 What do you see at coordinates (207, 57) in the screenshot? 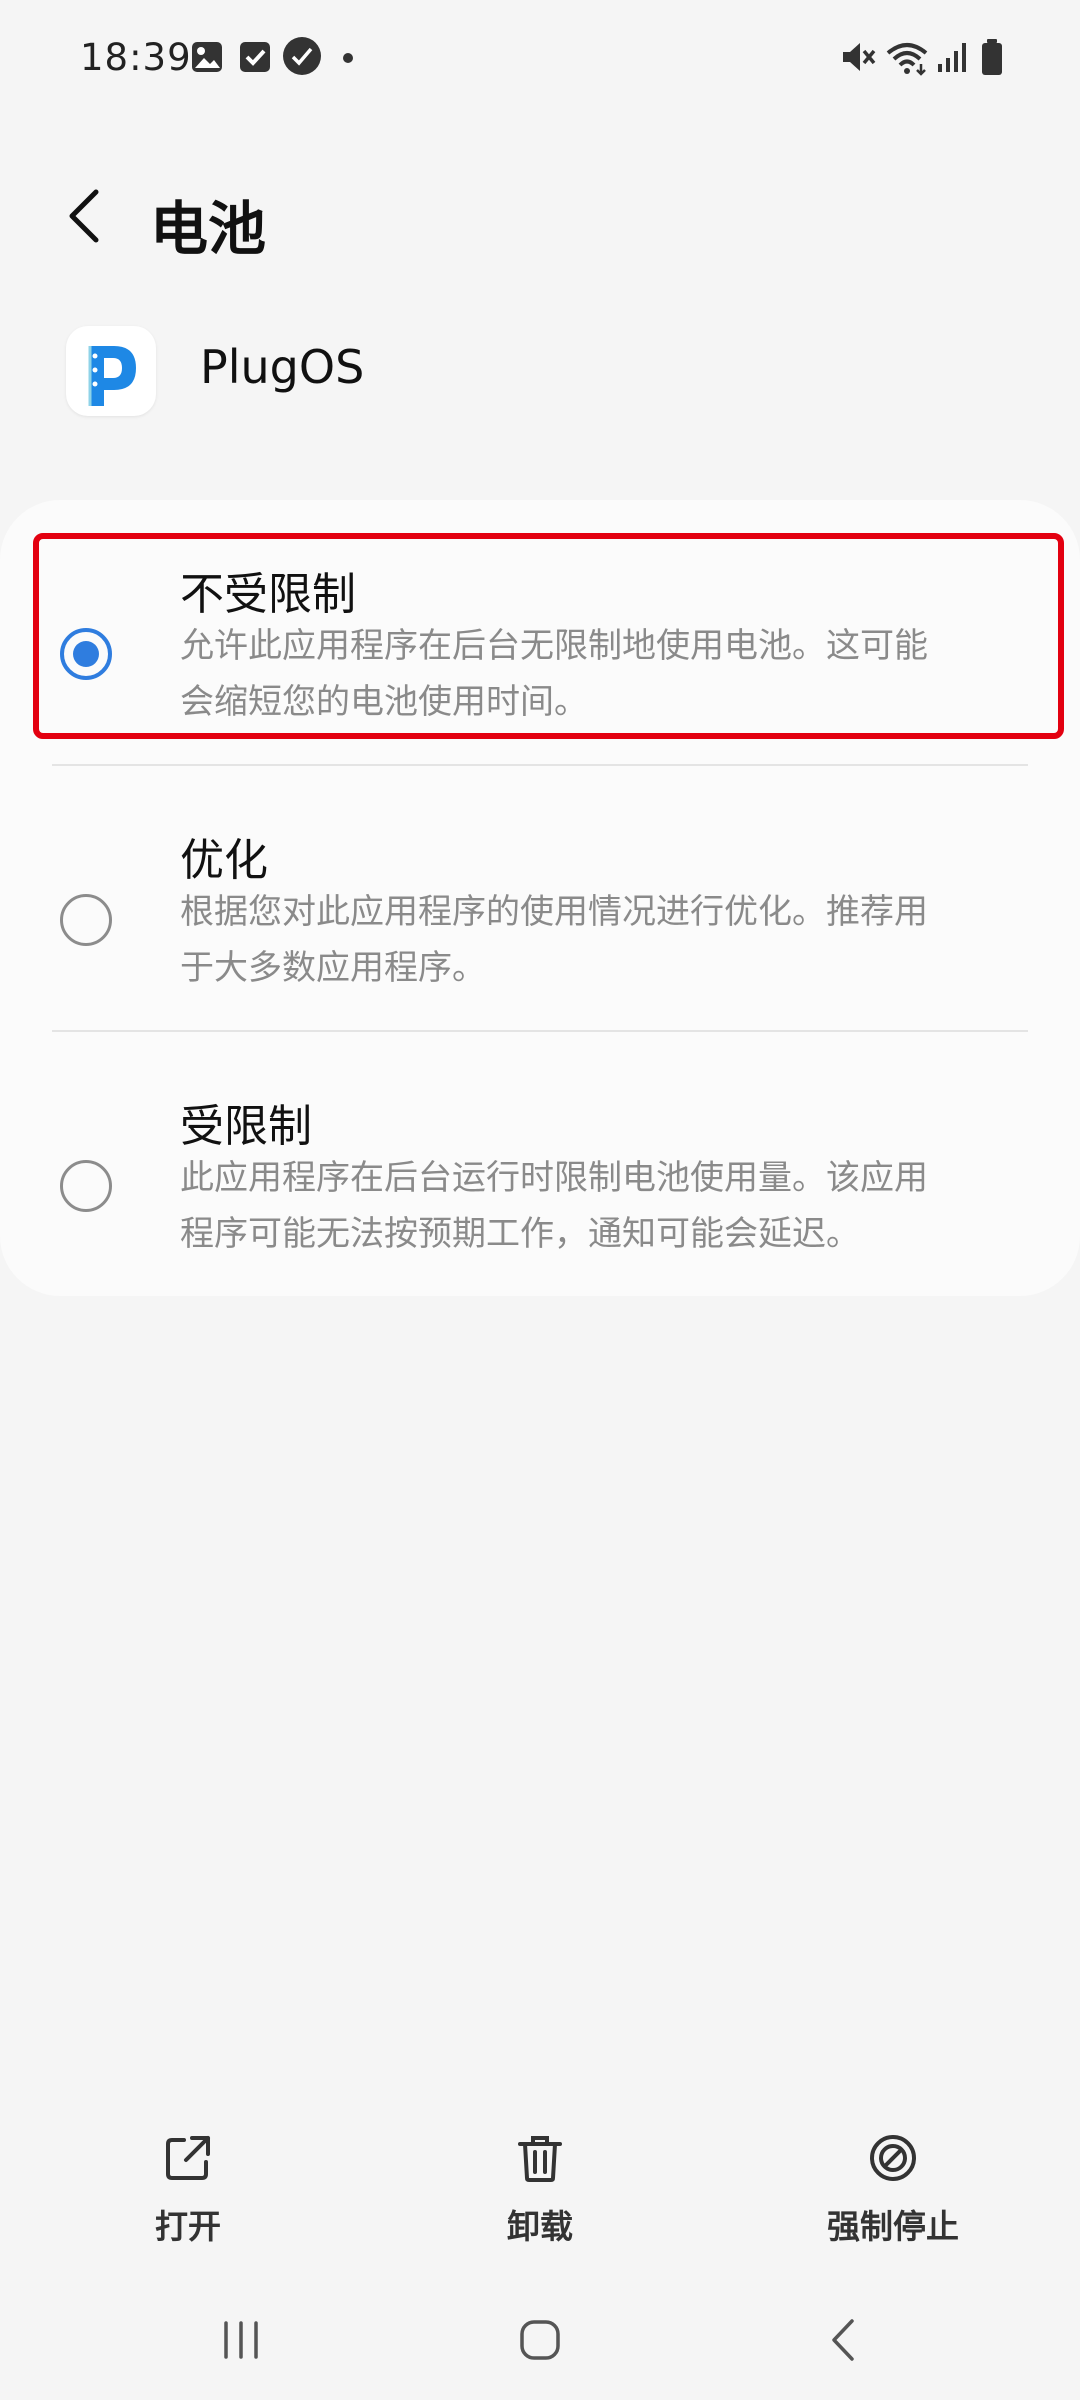
I see `gallery-icon` at bounding box center [207, 57].